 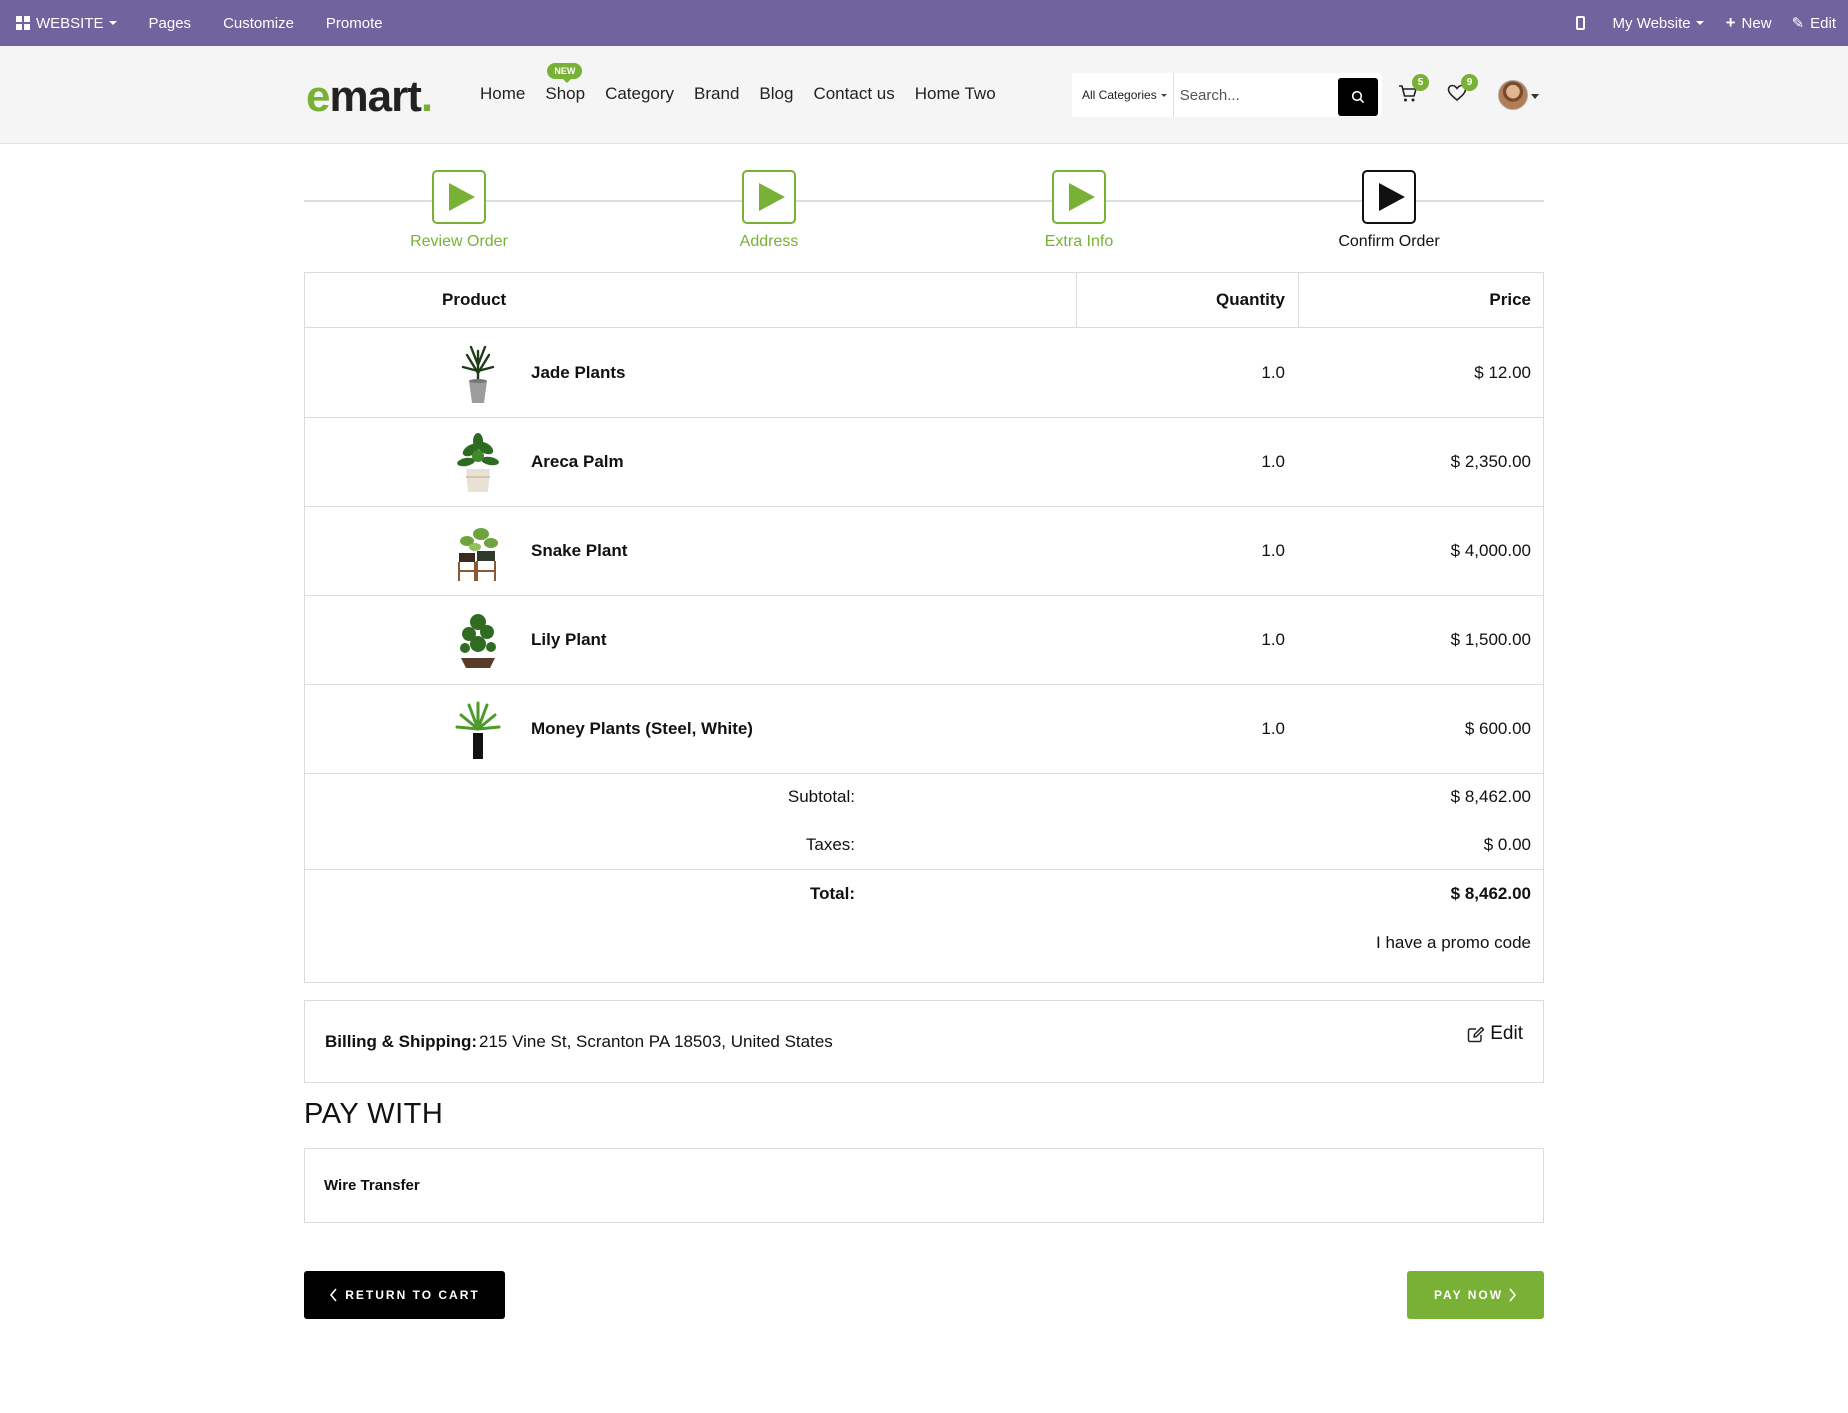 What do you see at coordinates (639, 94) in the screenshot?
I see `nav-category: Category` at bounding box center [639, 94].